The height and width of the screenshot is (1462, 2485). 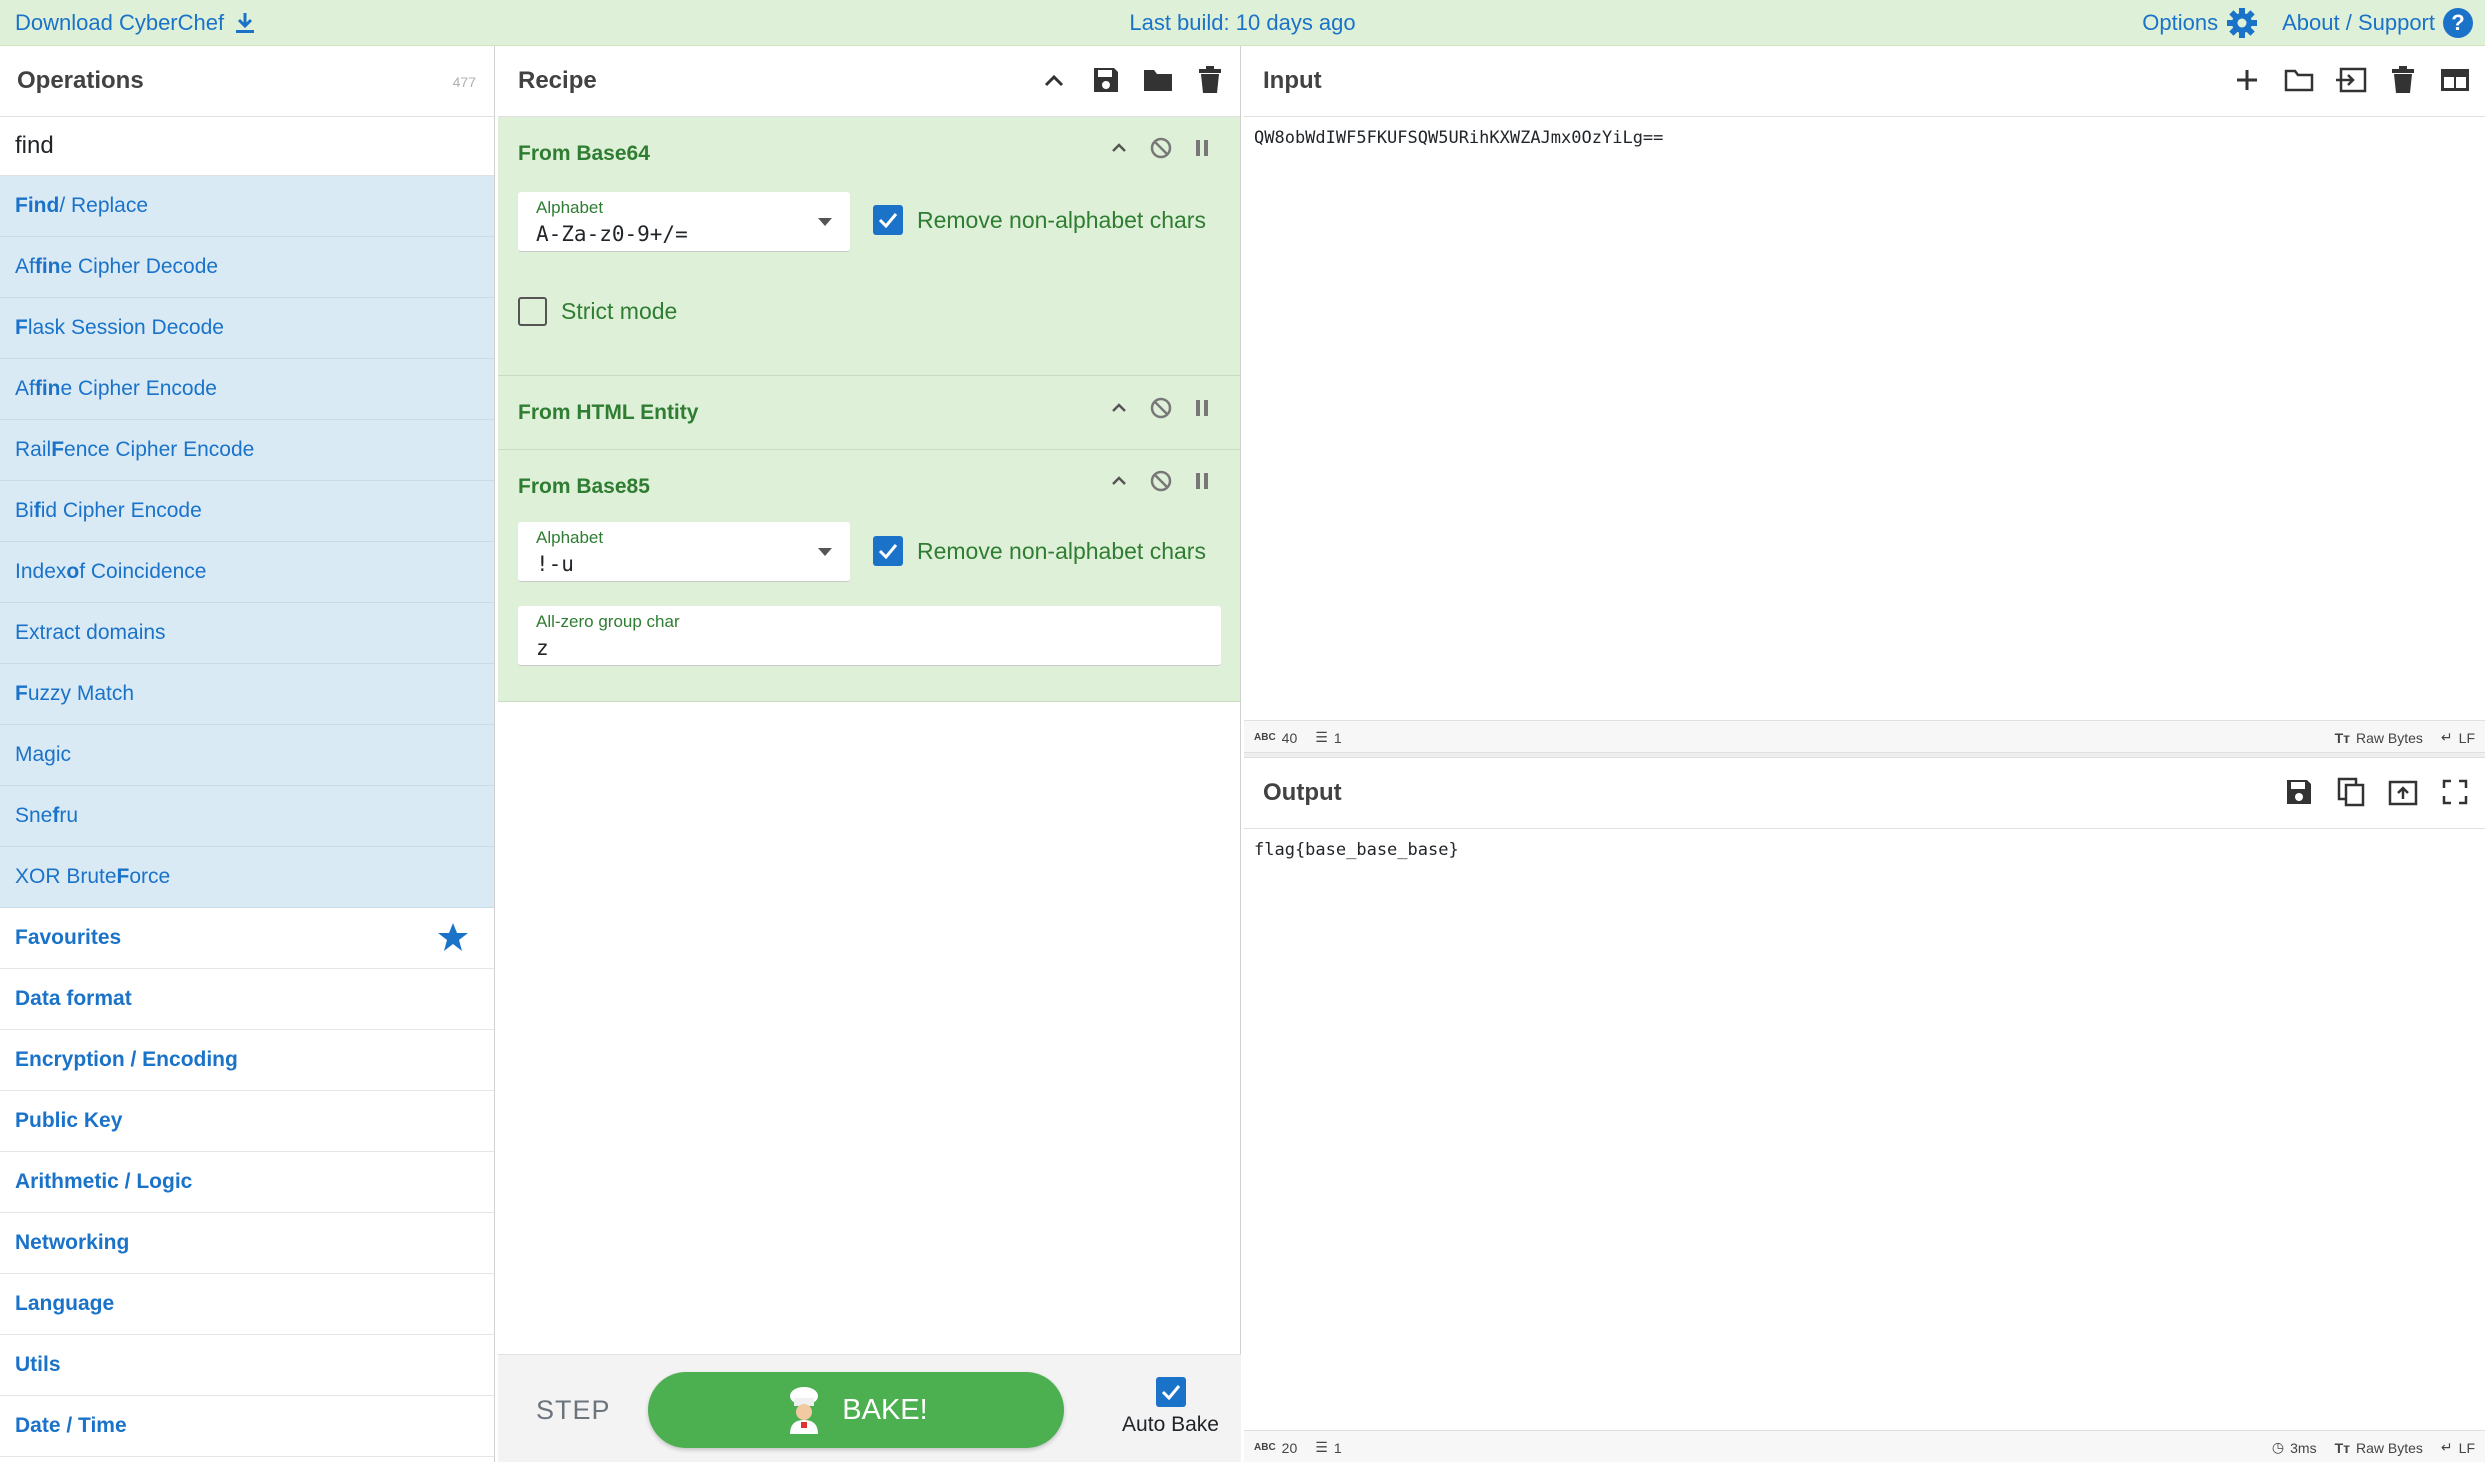 What do you see at coordinates (2351, 80) in the screenshot?
I see `open-file-icon` at bounding box center [2351, 80].